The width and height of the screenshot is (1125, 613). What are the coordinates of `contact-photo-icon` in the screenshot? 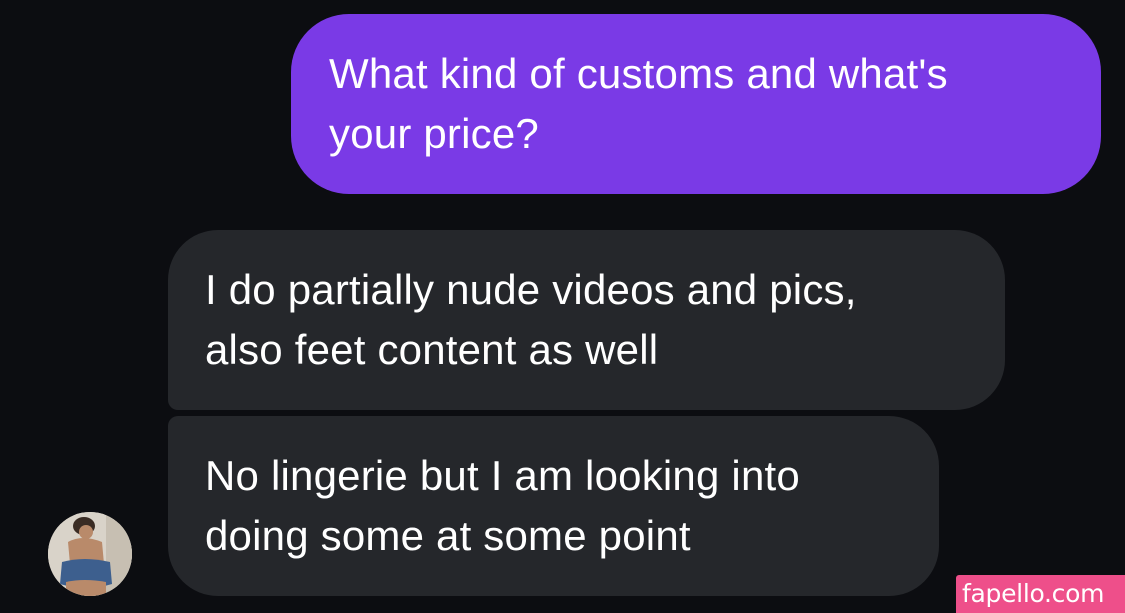 It's located at (90, 554).